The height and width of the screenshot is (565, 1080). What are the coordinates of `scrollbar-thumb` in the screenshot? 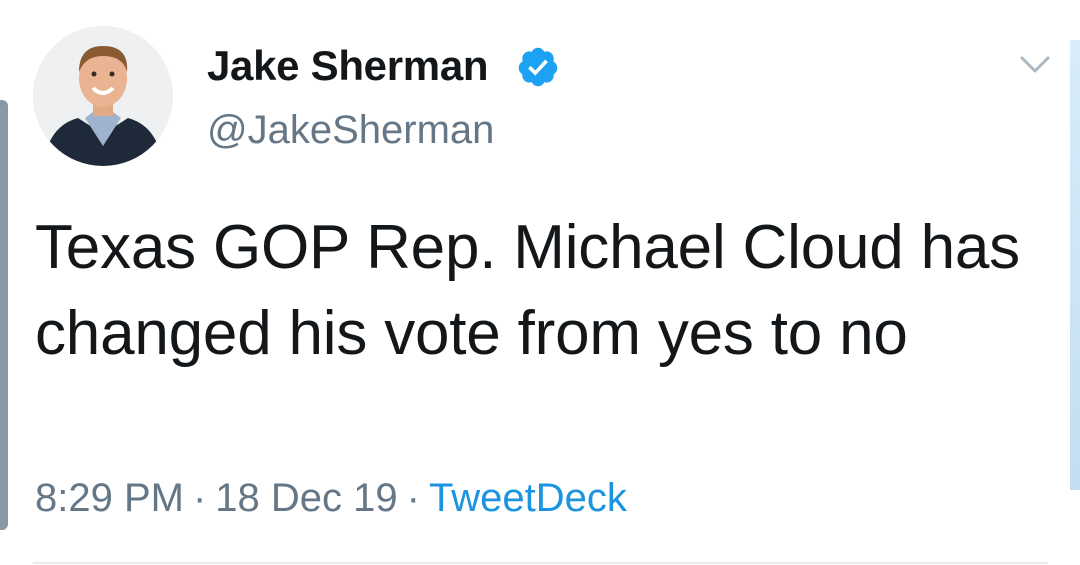 It's located at (1075, 265).